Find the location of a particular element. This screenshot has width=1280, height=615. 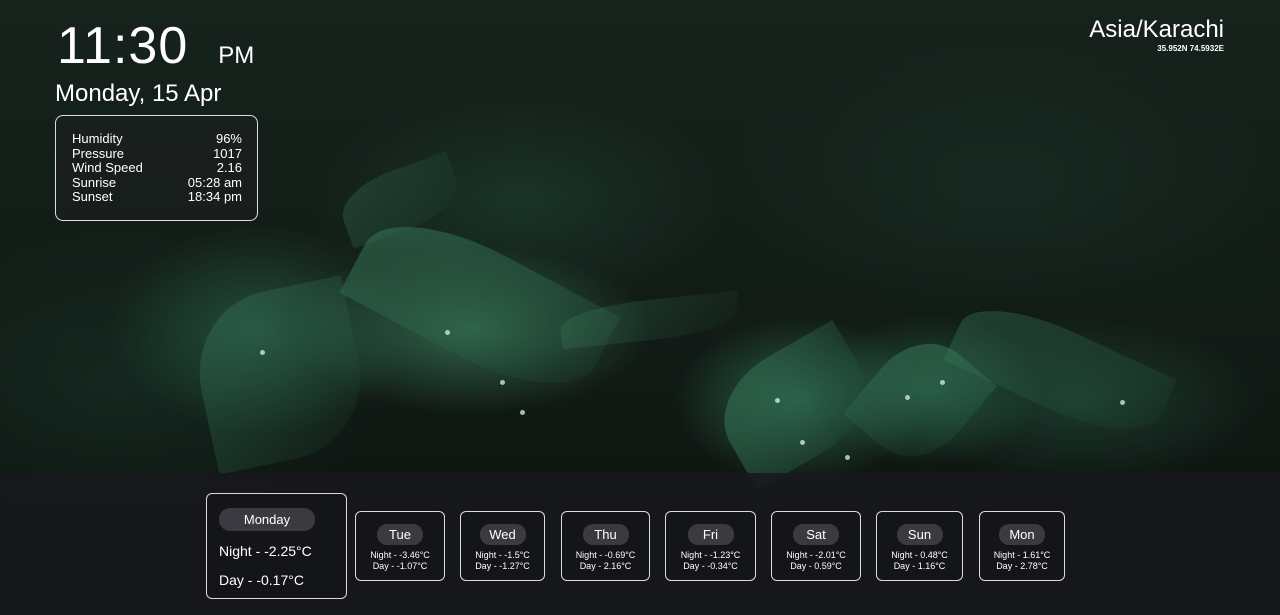

detail-value: 1017 is located at coordinates (227, 153).